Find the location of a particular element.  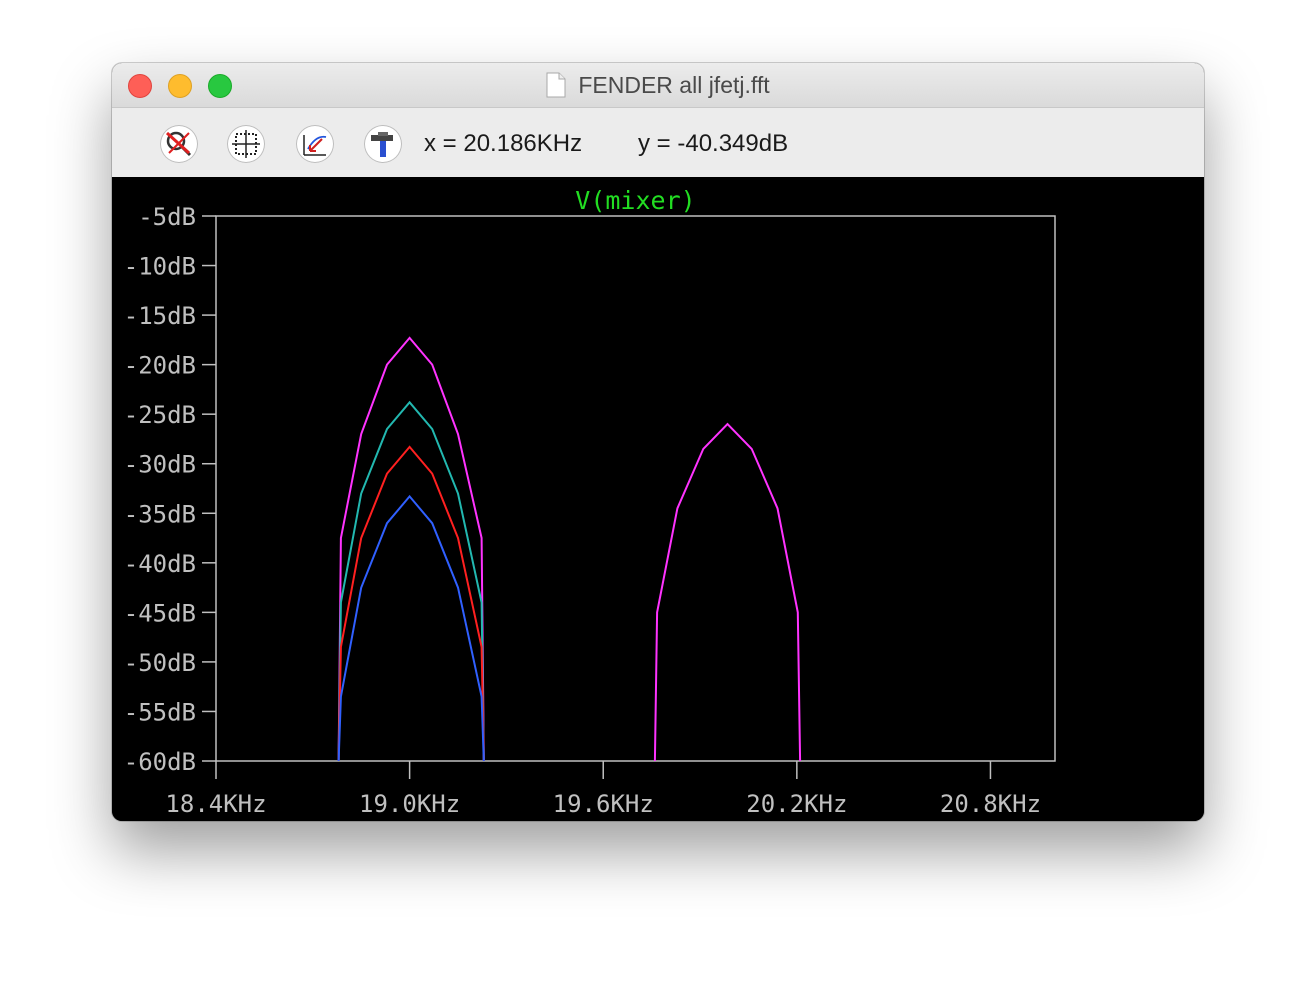

autorange-icon is located at coordinates (246, 144).